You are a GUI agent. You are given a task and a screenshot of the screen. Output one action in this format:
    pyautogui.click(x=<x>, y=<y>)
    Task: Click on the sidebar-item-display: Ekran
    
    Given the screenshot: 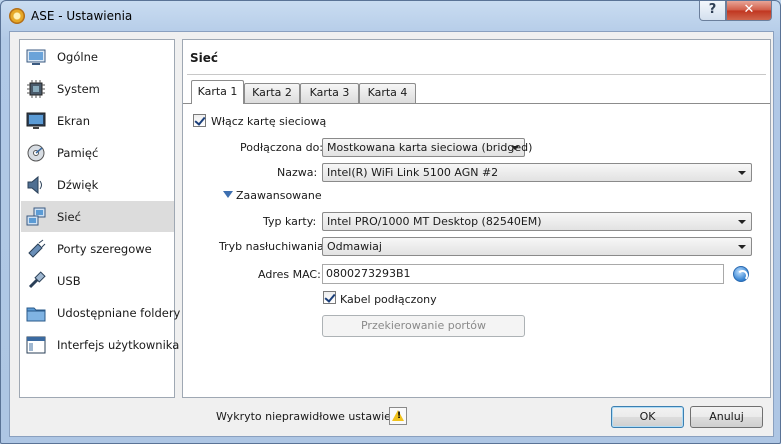 What is the action you would take?
    pyautogui.click(x=97, y=120)
    